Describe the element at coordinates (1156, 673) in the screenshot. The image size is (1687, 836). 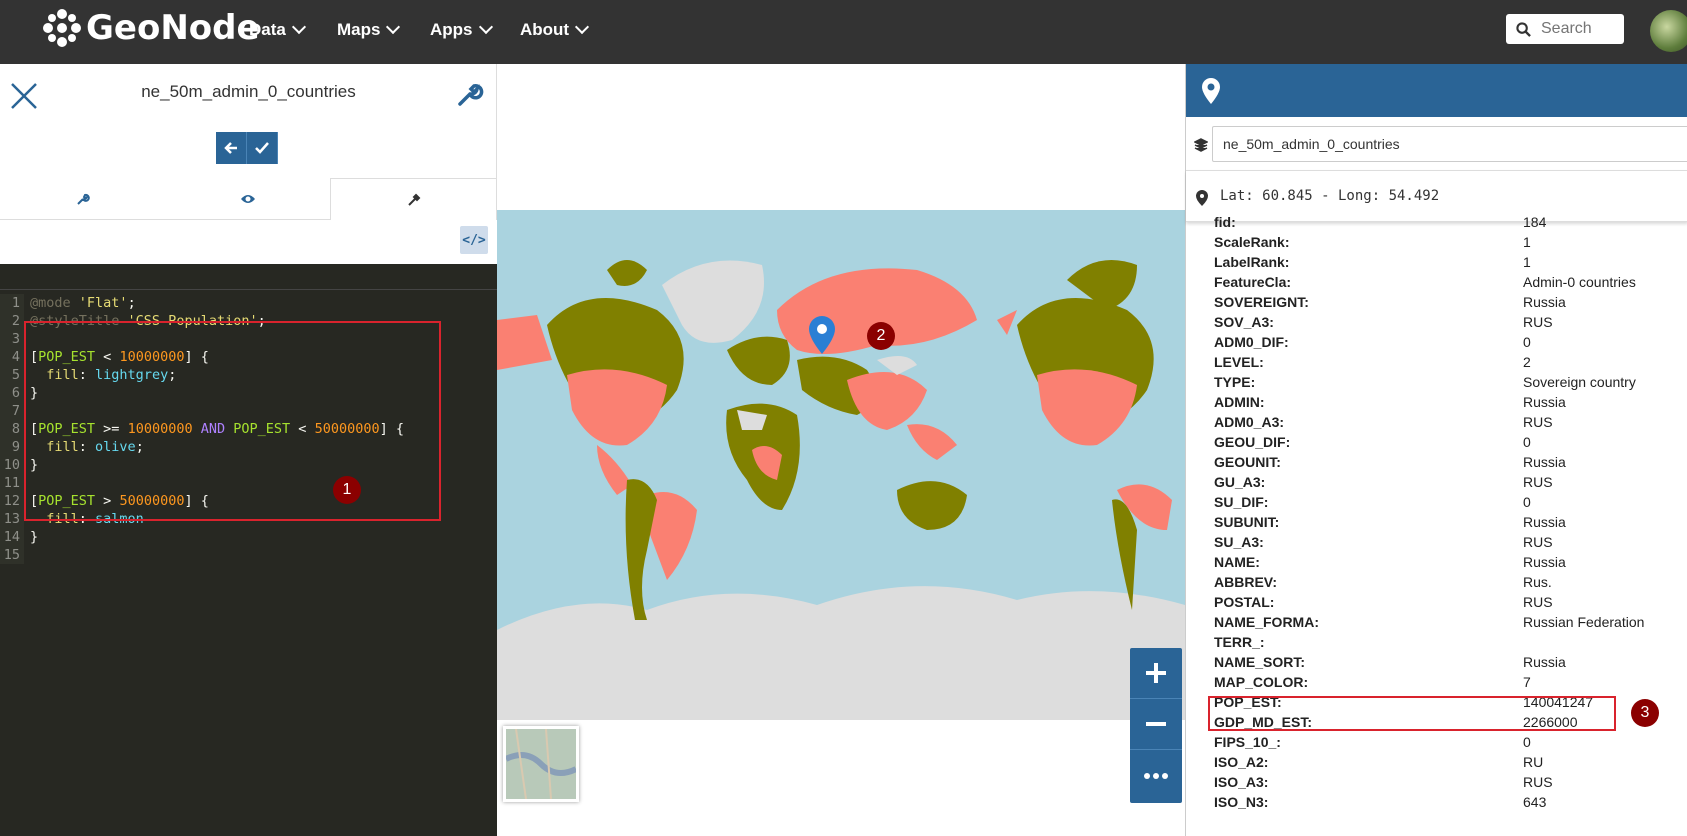
I see `zoom-in-button` at that location.